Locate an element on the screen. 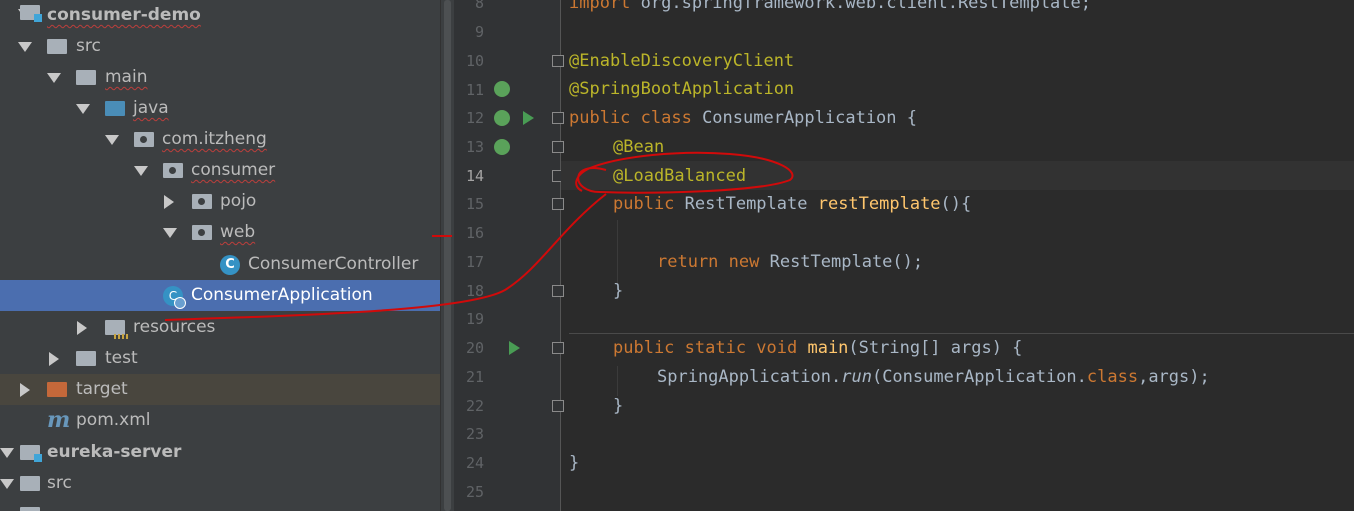 The width and height of the screenshot is (1354, 511). tree-item-label: main is located at coordinates (126, 77).